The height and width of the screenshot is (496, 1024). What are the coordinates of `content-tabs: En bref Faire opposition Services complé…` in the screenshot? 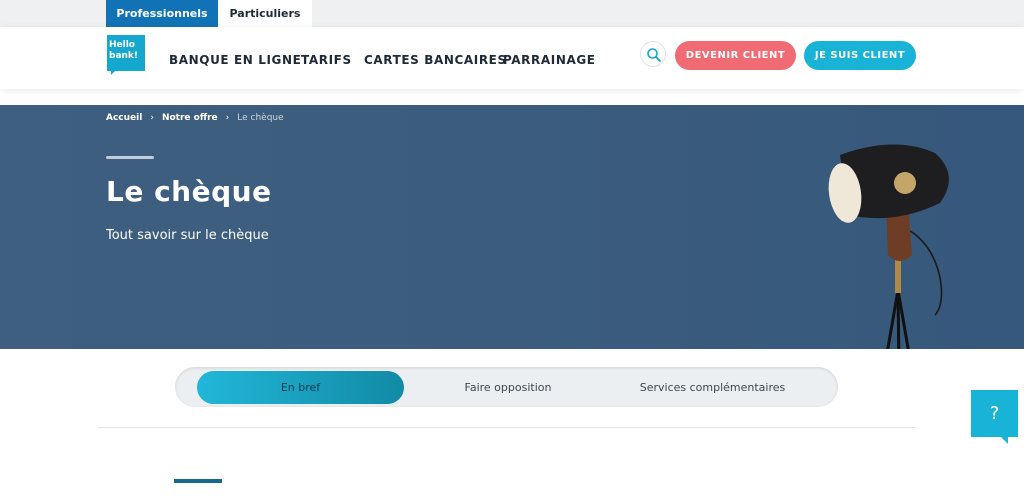 It's located at (506, 387).